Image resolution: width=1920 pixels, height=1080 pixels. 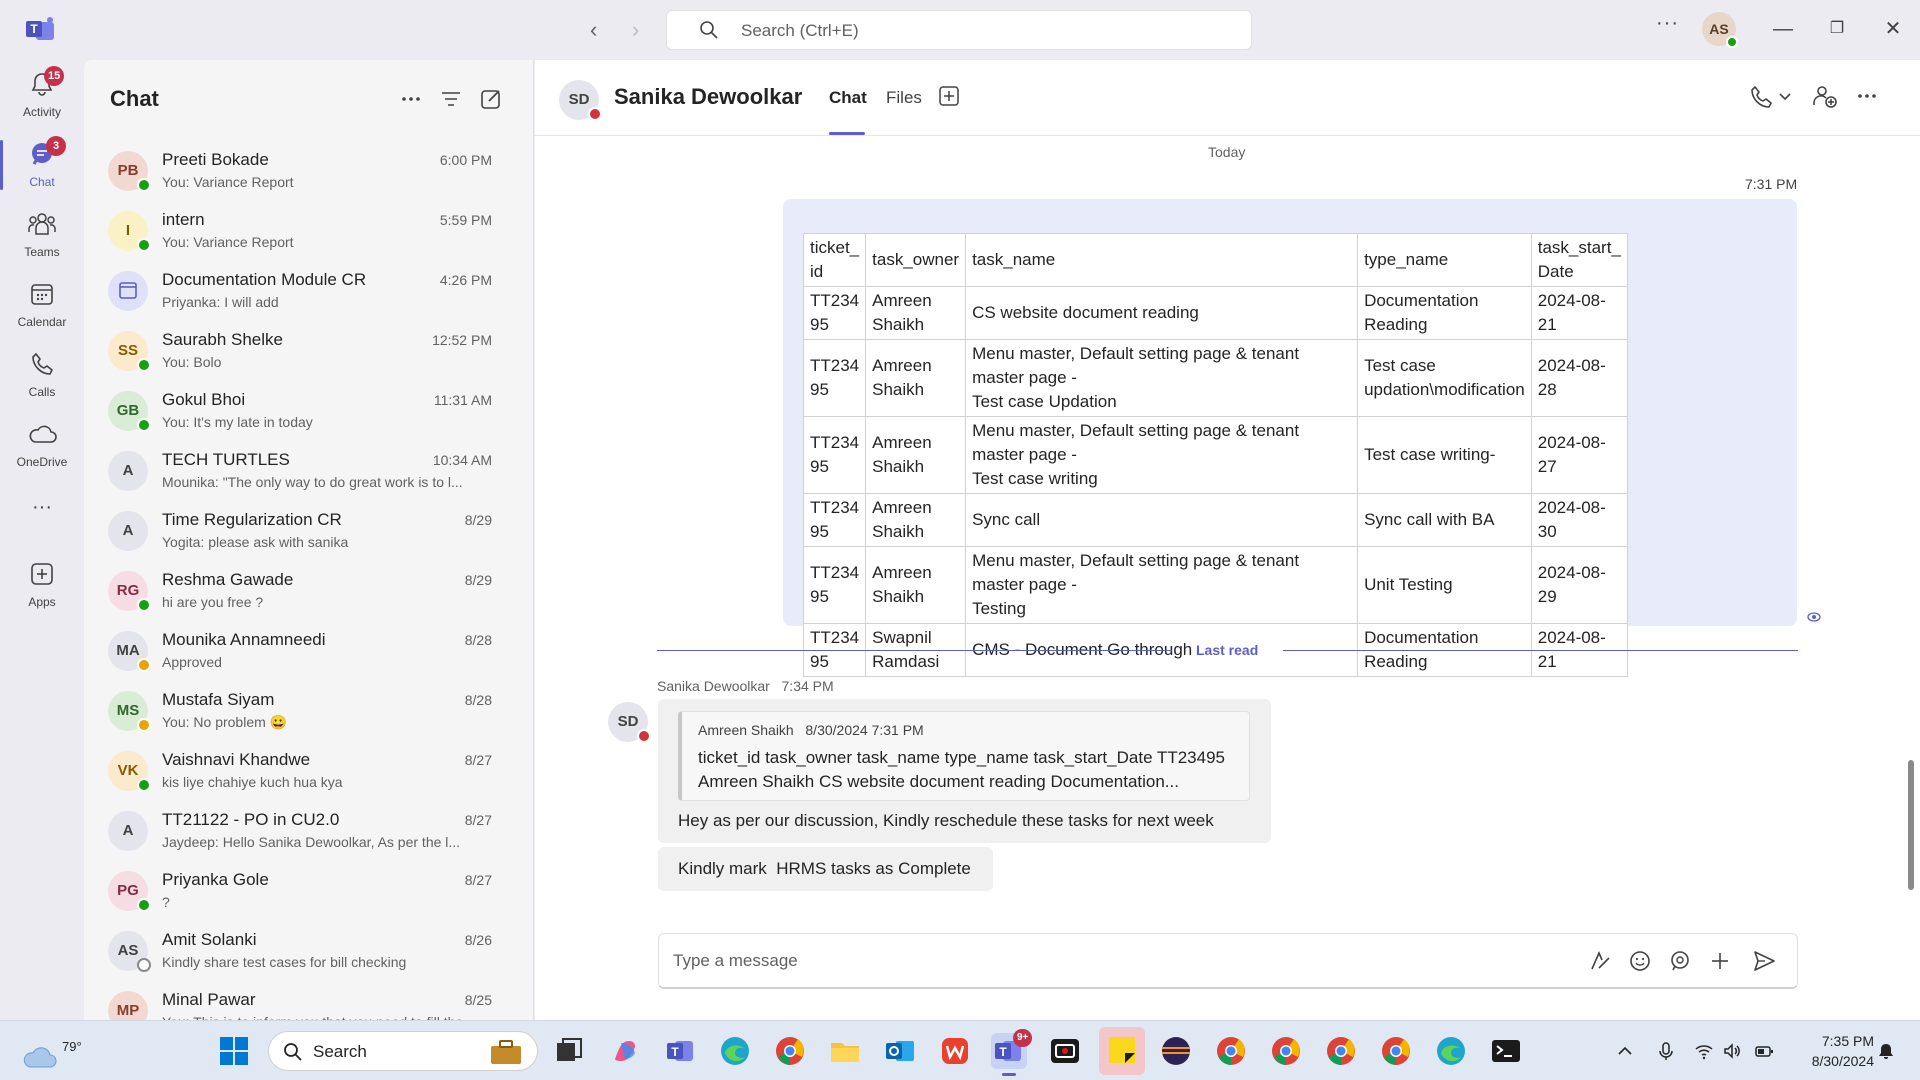 I want to click on table-header-cell: task_name, so click(x=1162, y=260).